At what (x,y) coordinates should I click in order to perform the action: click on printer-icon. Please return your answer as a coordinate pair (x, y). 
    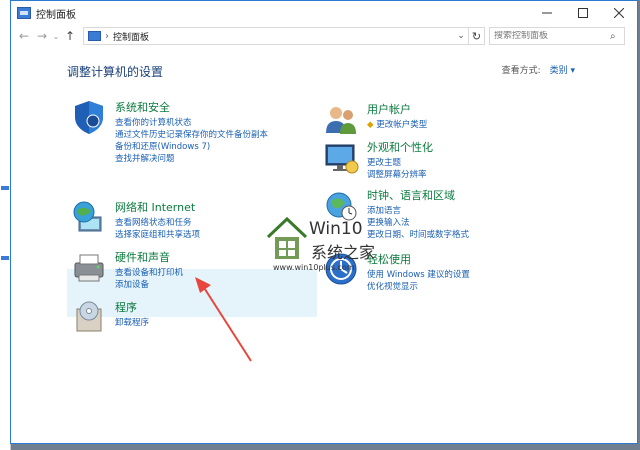
    Looking at the image, I should click on (89, 268).